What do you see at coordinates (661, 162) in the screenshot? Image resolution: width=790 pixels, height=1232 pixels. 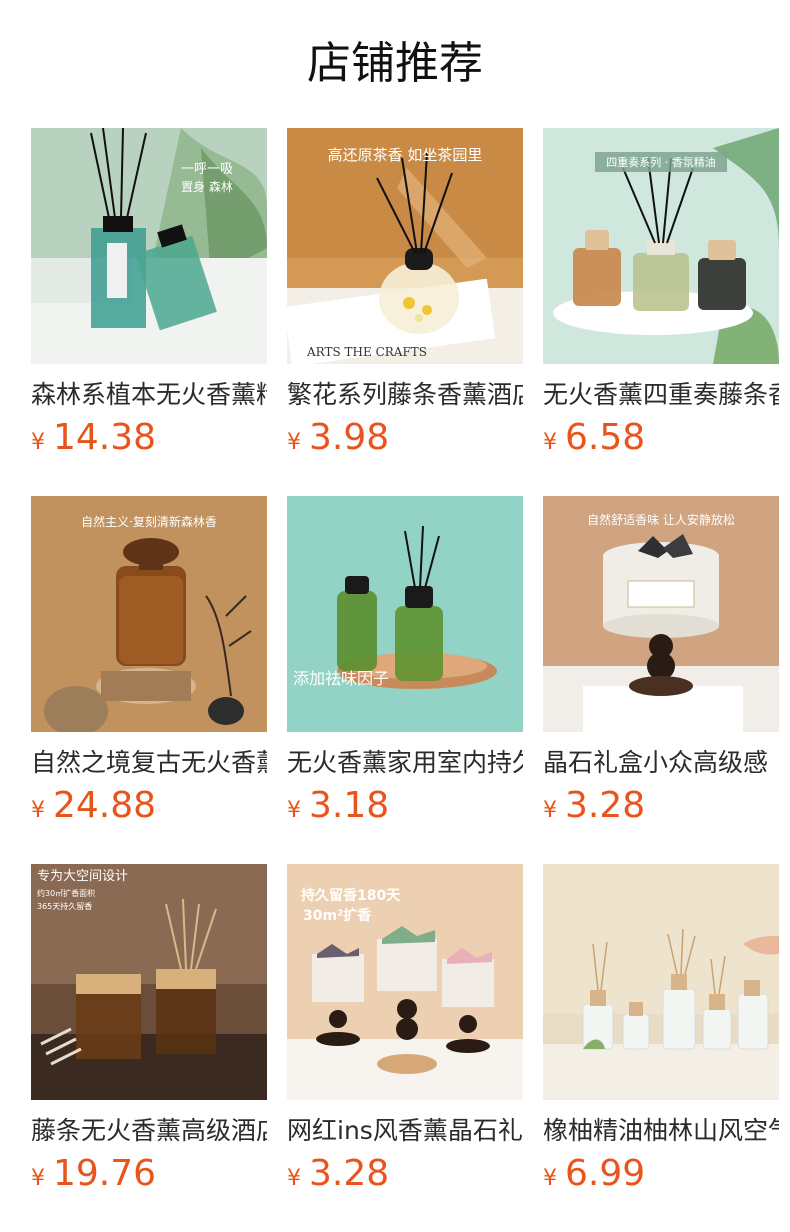 I see `image-text: 四重奏系列 · 香氛精油` at bounding box center [661, 162].